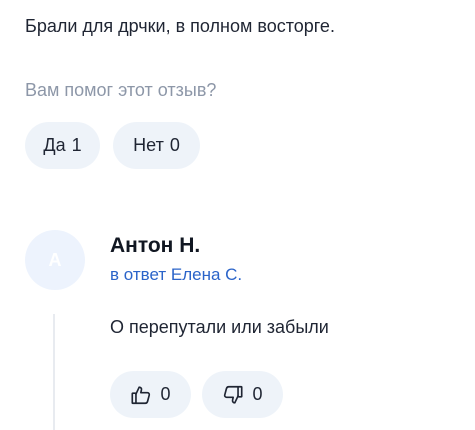 Image resolution: width=475 pixels, height=430 pixels. Describe the element at coordinates (55, 260) in the screenshot. I see `avatar: А` at that location.